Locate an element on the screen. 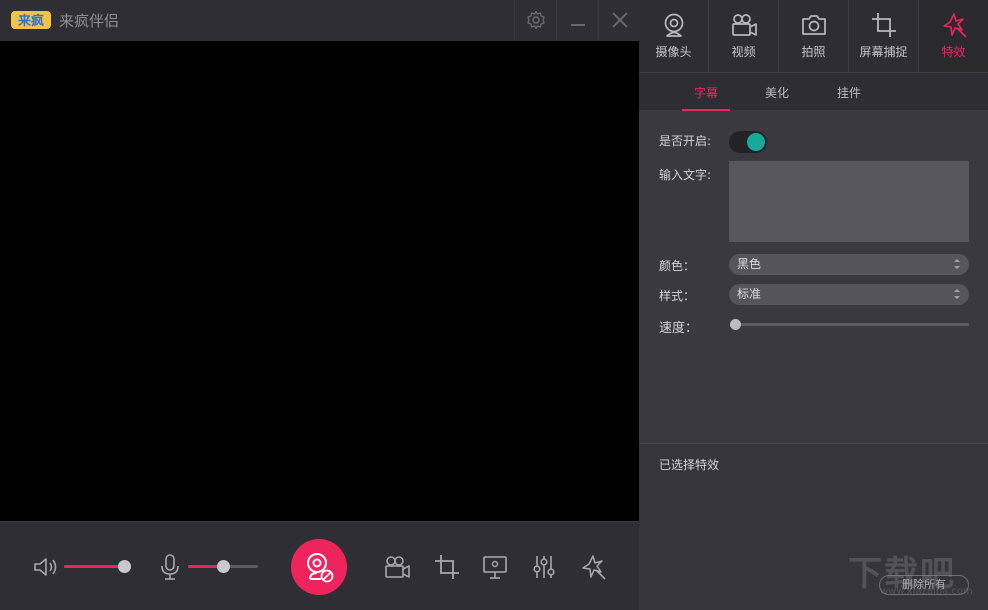  color-select-value: 黑色 is located at coordinates (749, 264).